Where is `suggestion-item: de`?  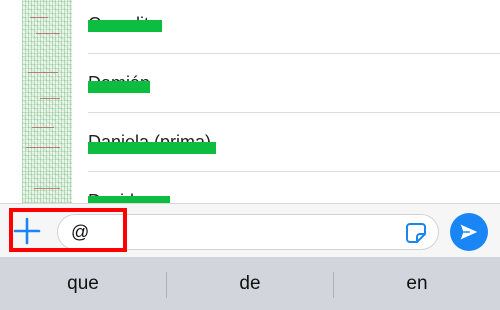 suggestion-item: de is located at coordinates (250, 283).